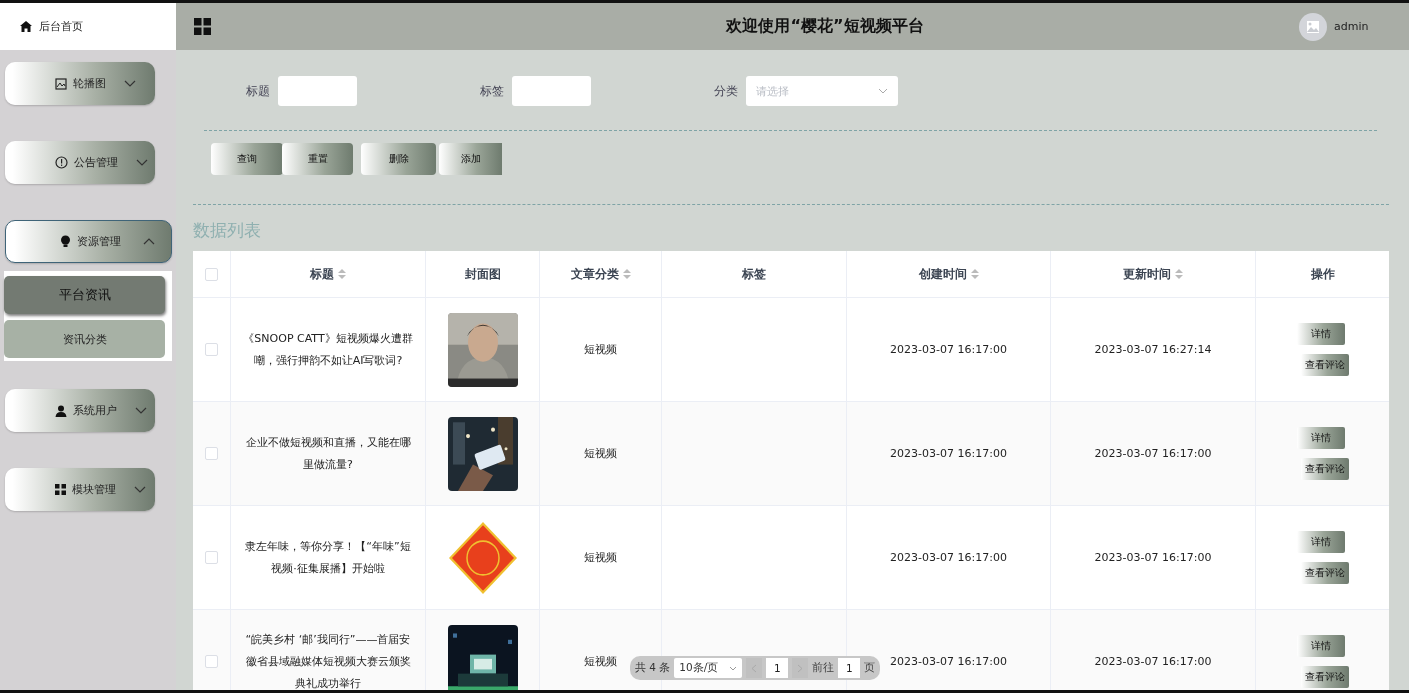 This screenshot has width=1409, height=693. What do you see at coordinates (725, 91) in the screenshot?
I see `field-label: 分类` at bounding box center [725, 91].